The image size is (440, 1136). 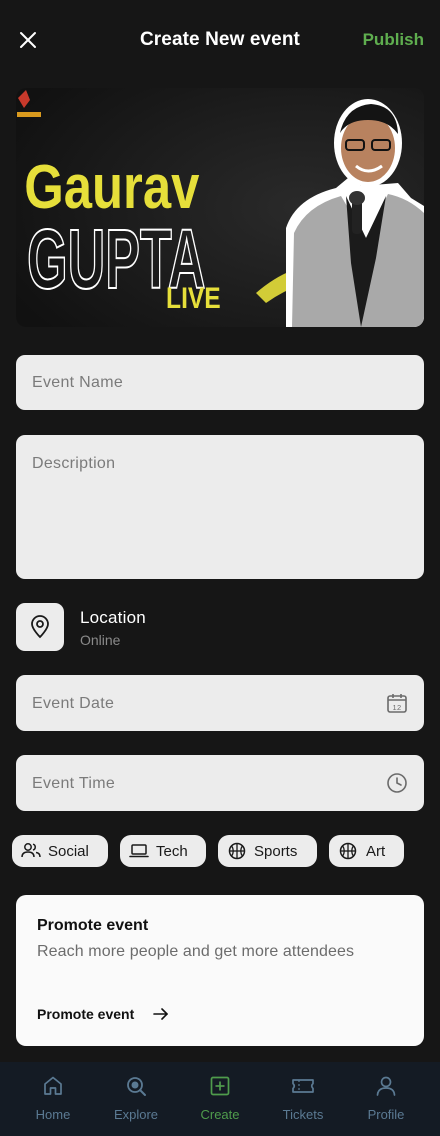 I want to click on promote-event-link: Promote event, so click(x=85, y=1014).